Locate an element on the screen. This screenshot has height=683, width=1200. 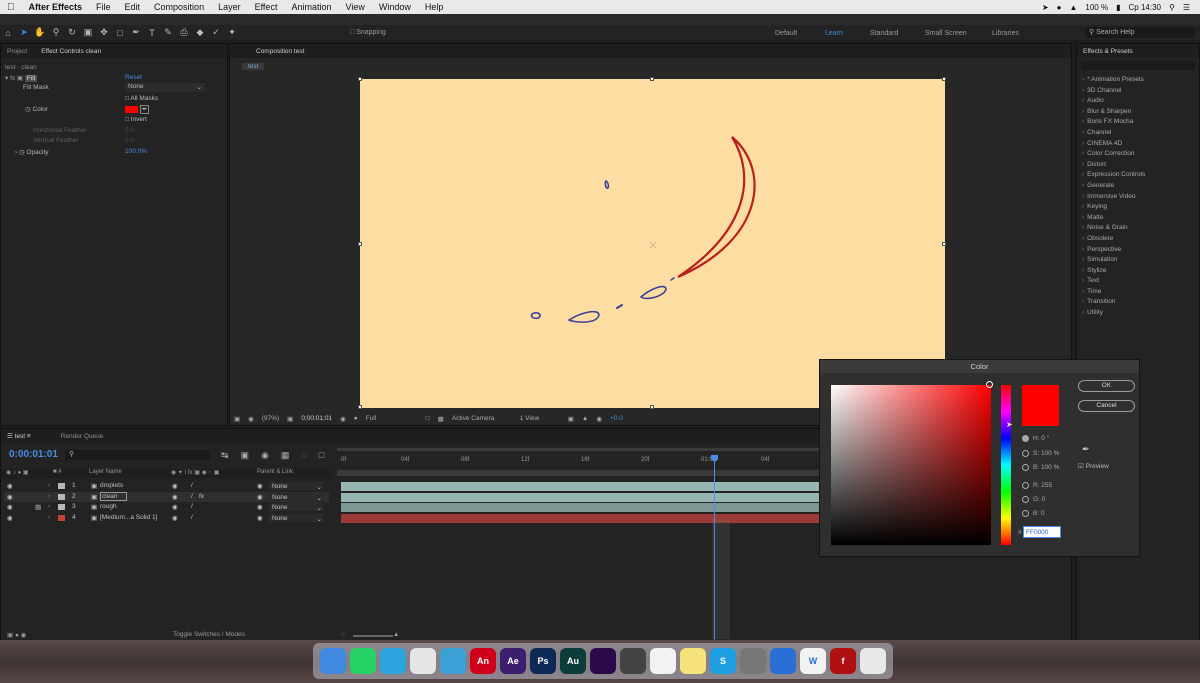
zoom-slider is located at coordinates (373, 636).